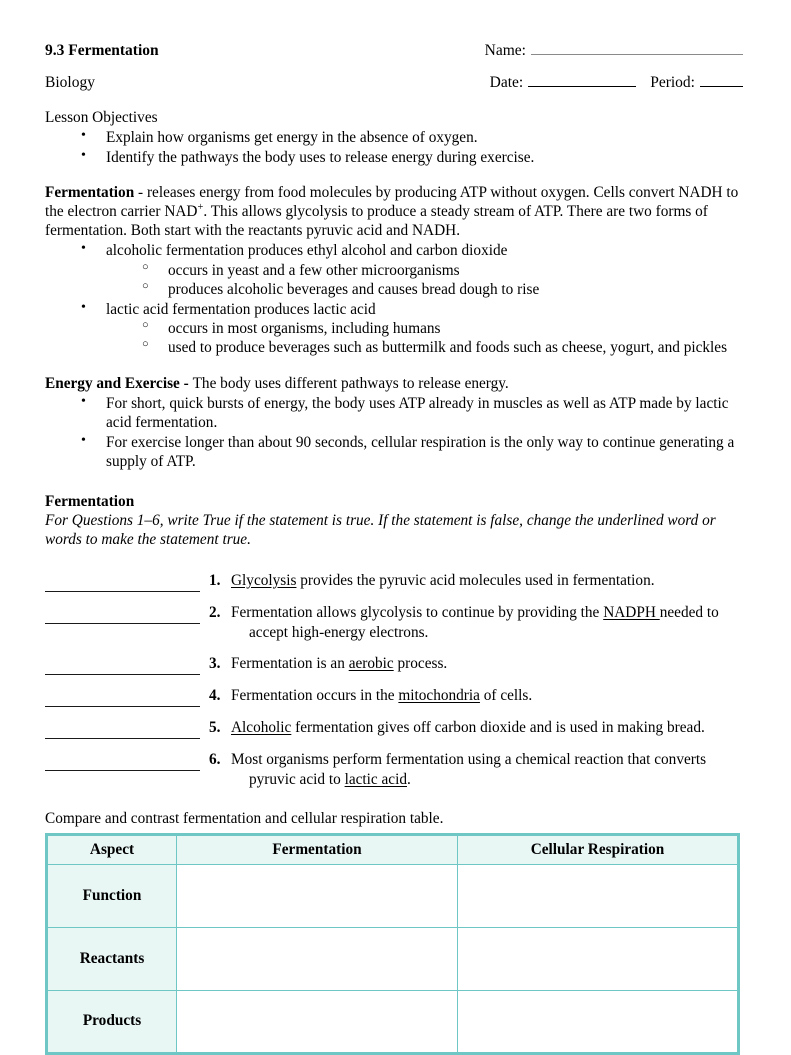 Image resolution: width=791 pixels, height=1055 pixels. I want to click on underlined-term: Glycolysis, so click(264, 580).